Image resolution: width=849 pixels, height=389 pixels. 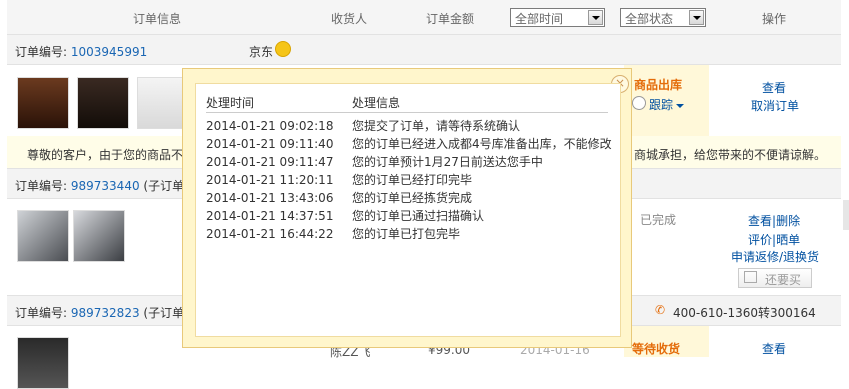 What do you see at coordinates (230, 103) in the screenshot?
I see `col-process-time: 处理时间` at bounding box center [230, 103].